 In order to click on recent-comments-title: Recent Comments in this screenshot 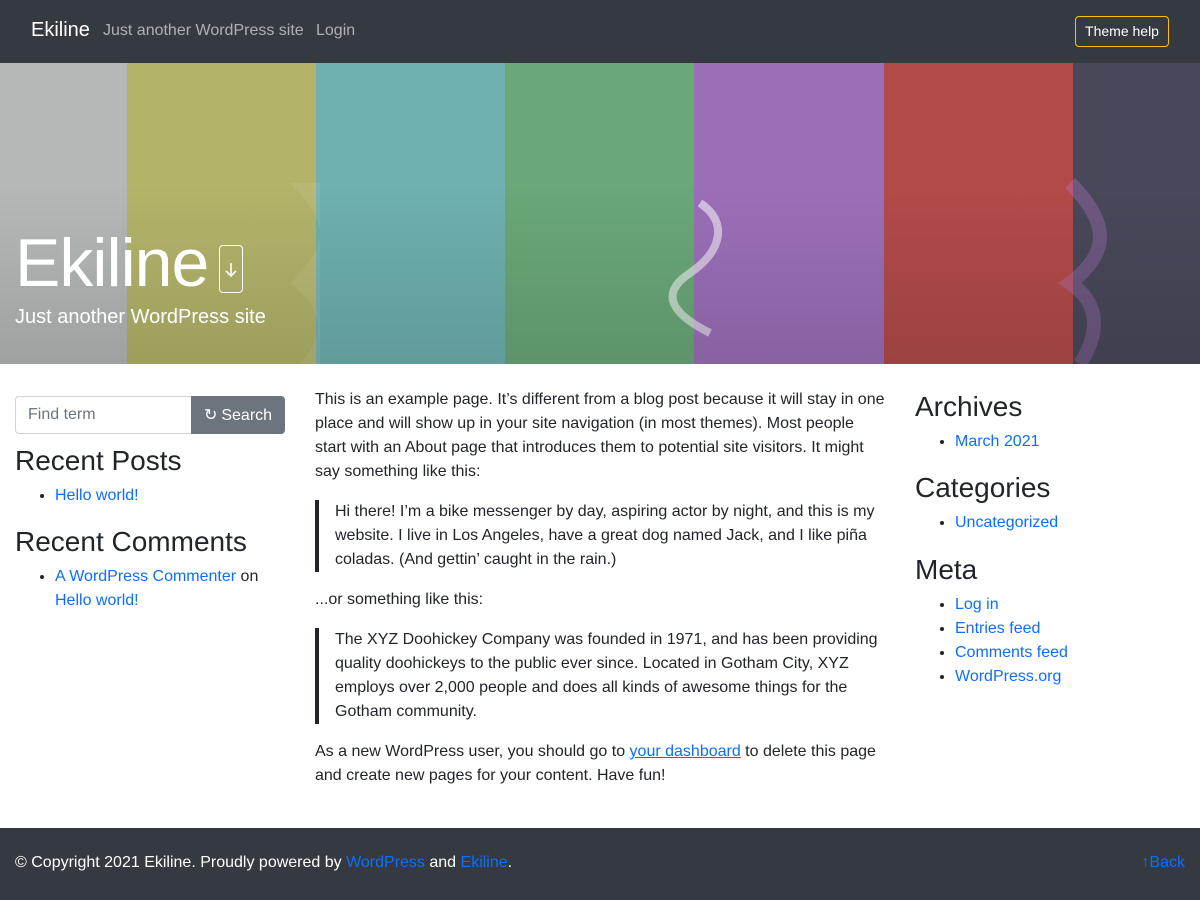, I will do `click(131, 541)`.